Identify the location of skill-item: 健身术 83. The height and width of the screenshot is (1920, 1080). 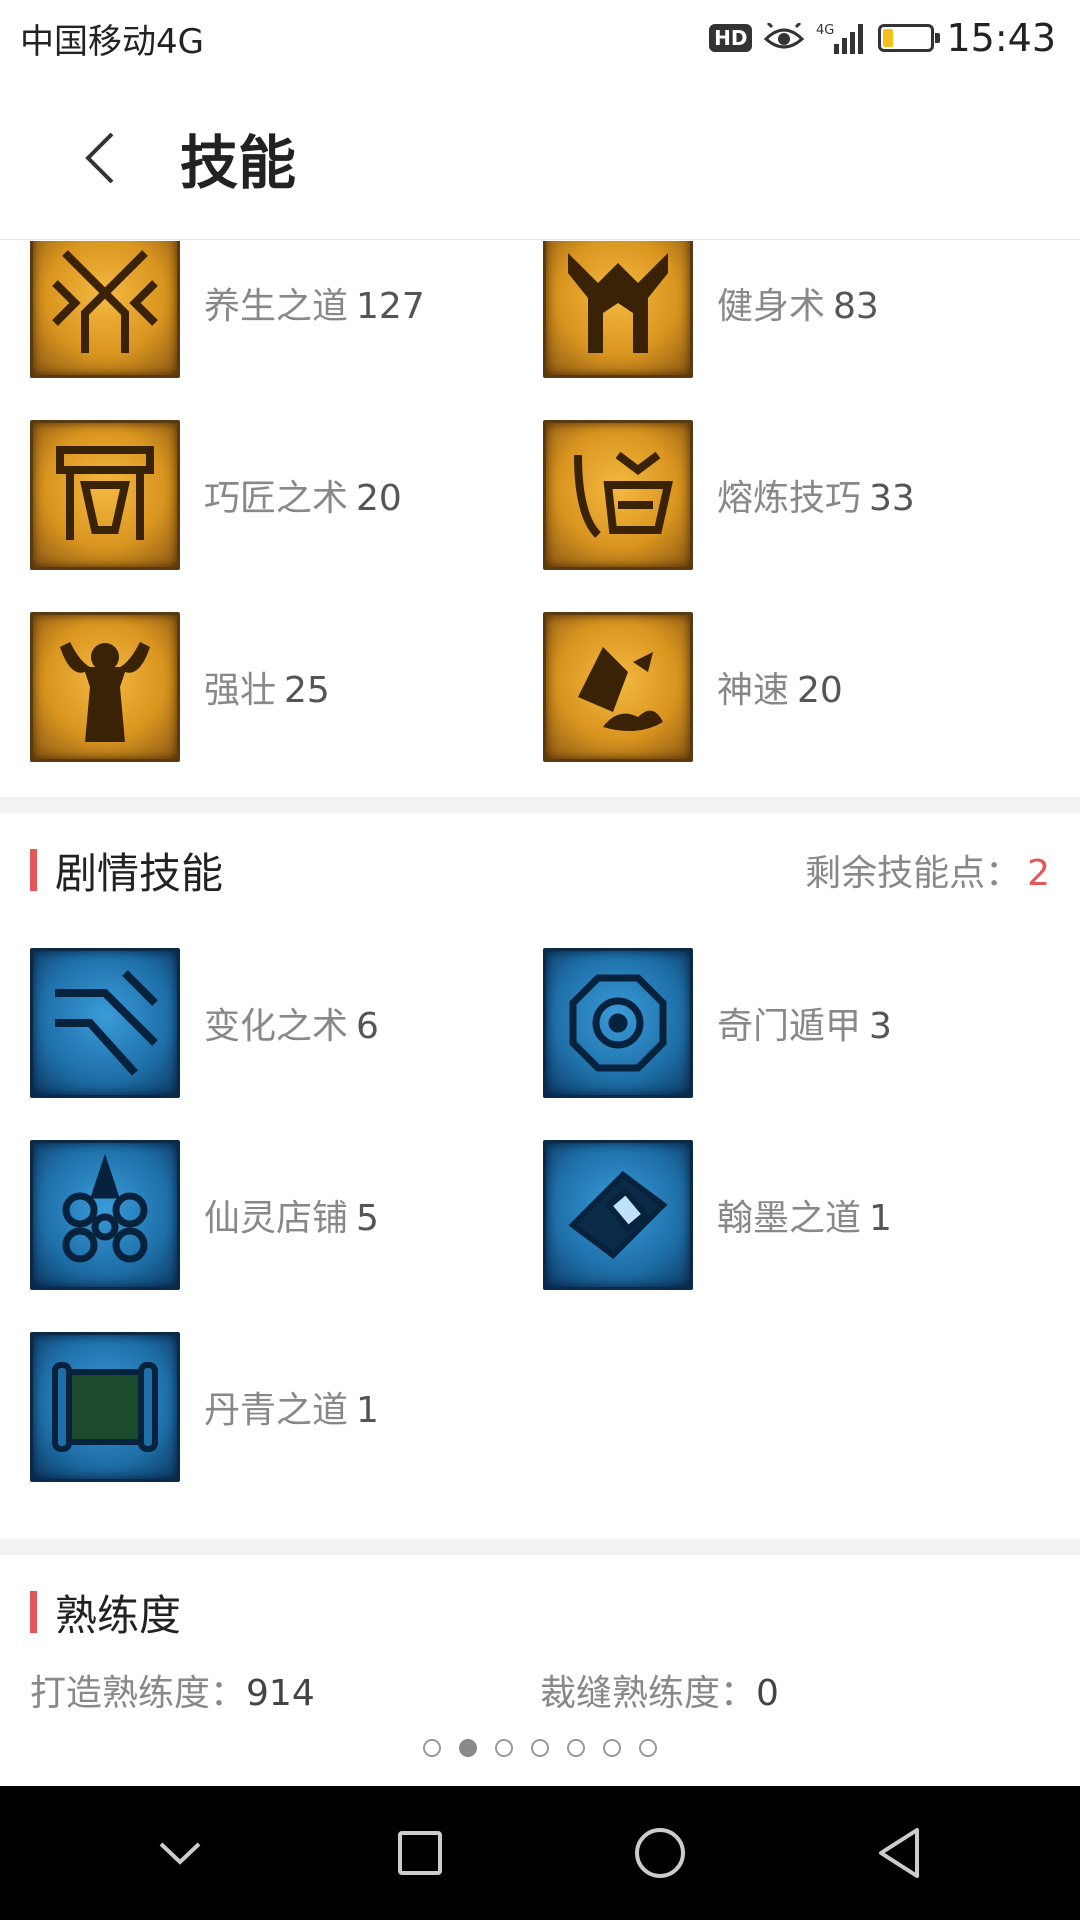
(799, 320).